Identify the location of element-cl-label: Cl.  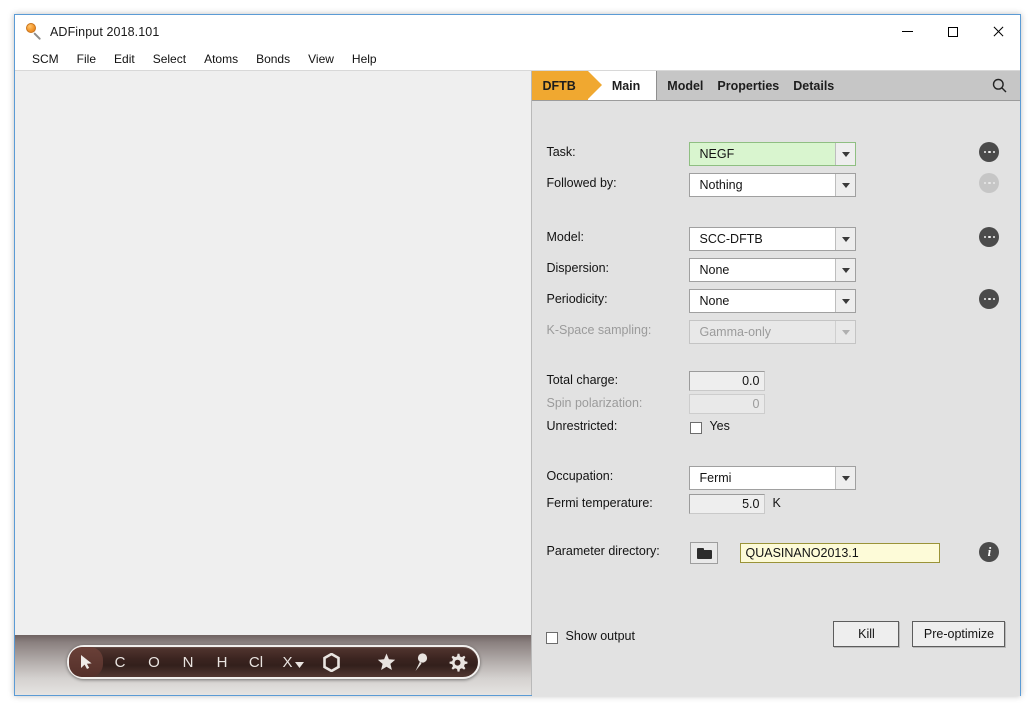
(256, 662).